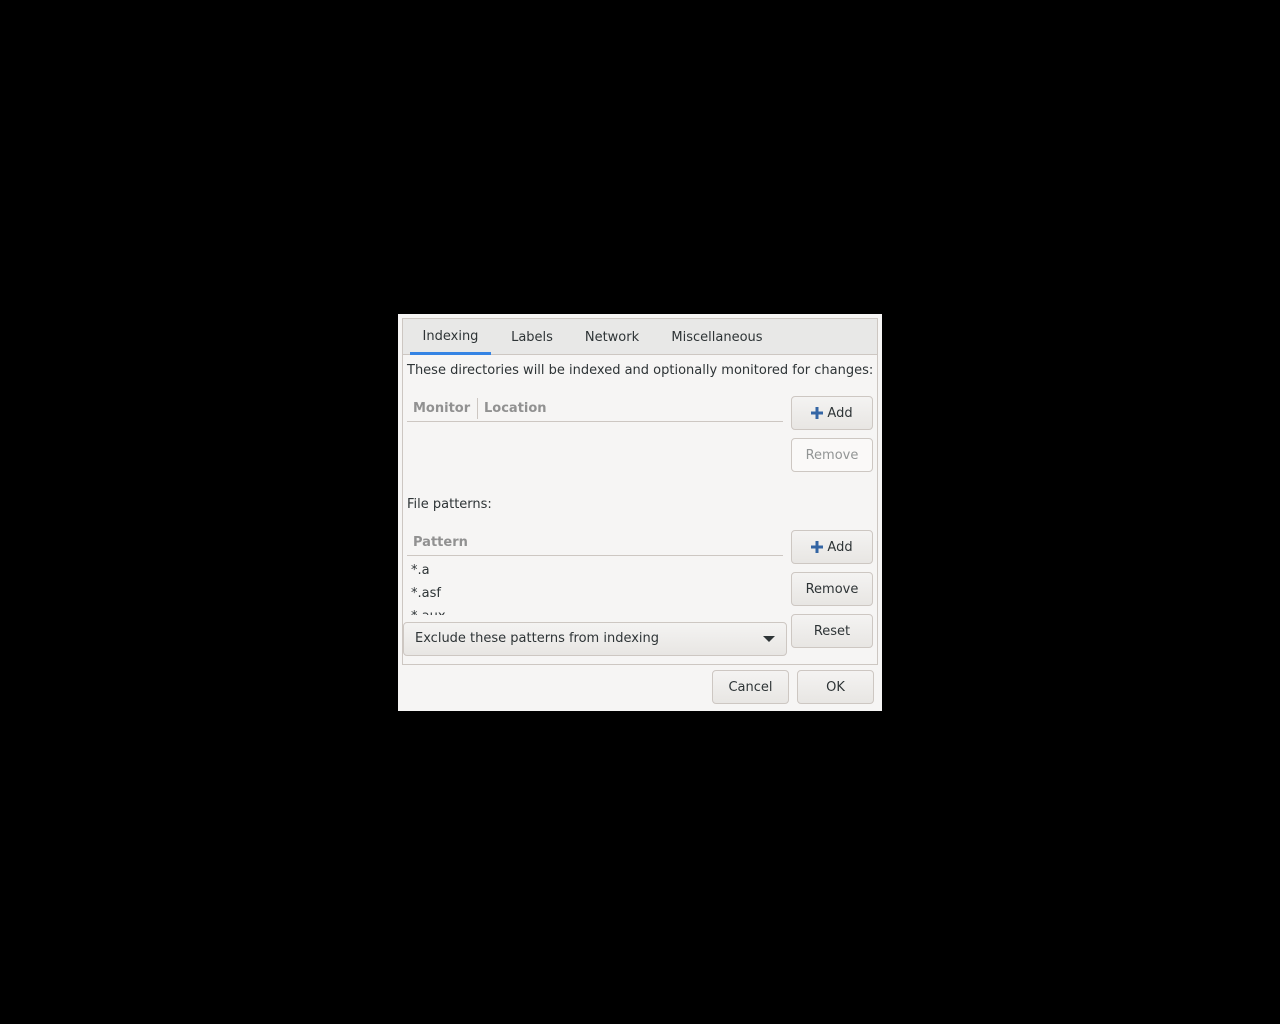  Describe the element at coordinates (532, 337) in the screenshot. I see `tab-labels: Labels` at that location.